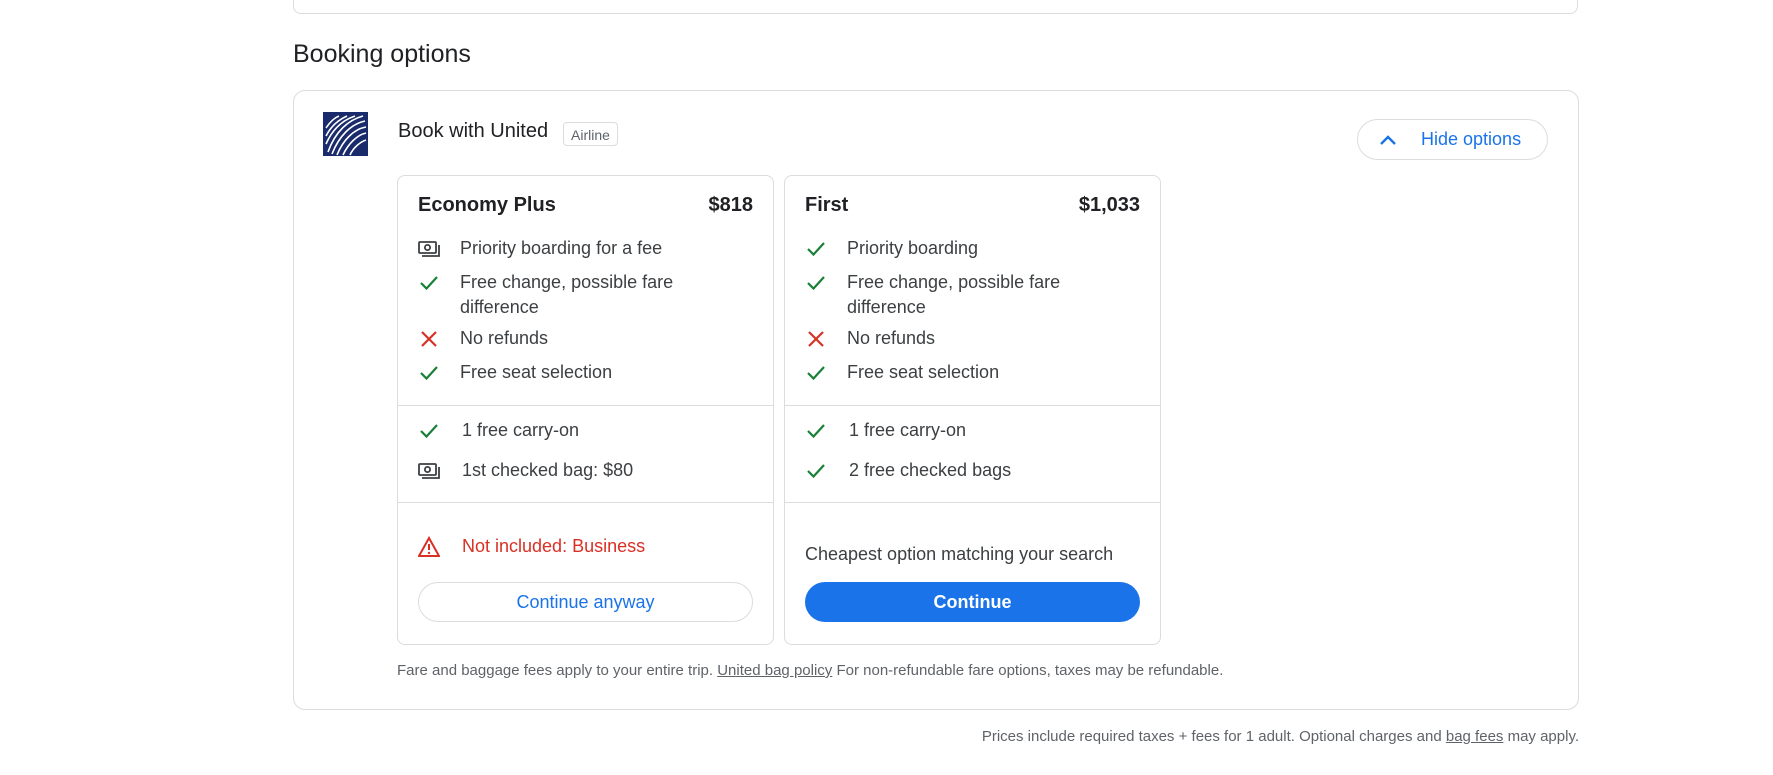 The height and width of the screenshot is (775, 1773). Describe the element at coordinates (913, 248) in the screenshot. I see `feature-text: Priority boarding` at that location.